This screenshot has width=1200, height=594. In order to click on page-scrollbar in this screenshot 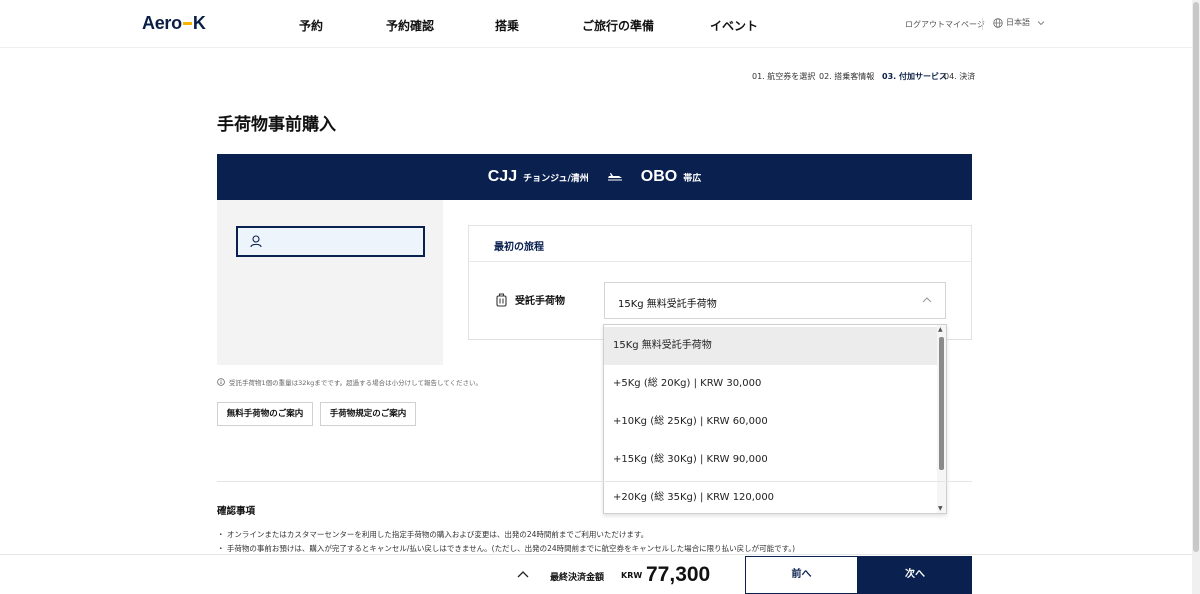, I will do `click(1196, 297)`.